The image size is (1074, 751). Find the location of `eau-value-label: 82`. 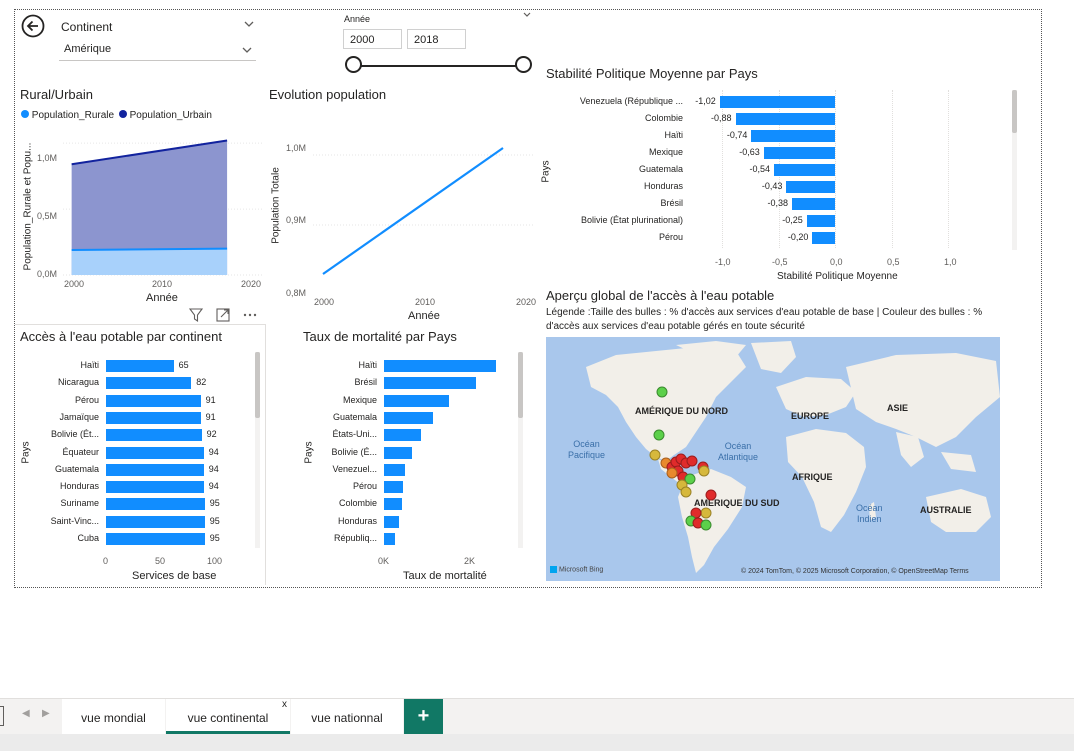

eau-value-label: 82 is located at coordinates (201, 382).